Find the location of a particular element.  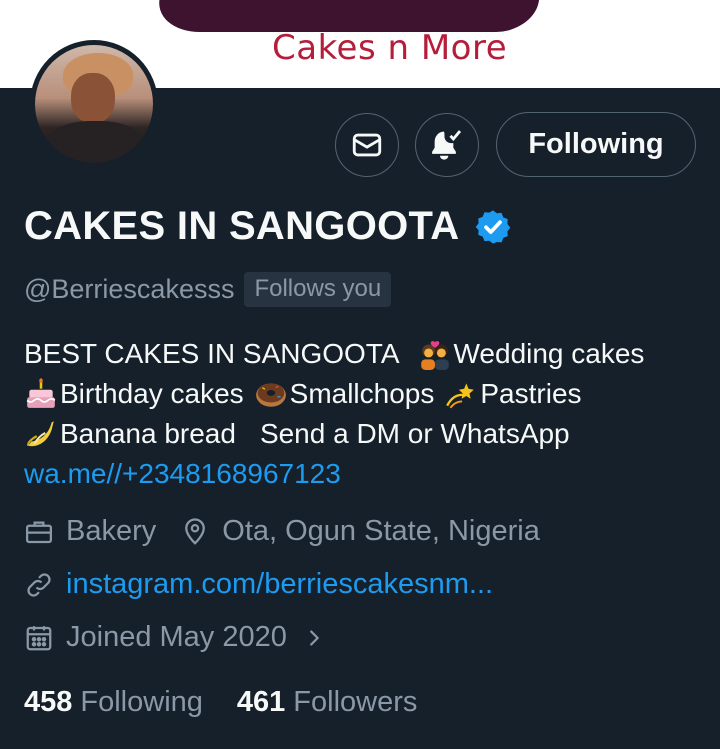

avatar is located at coordinates (94, 104).